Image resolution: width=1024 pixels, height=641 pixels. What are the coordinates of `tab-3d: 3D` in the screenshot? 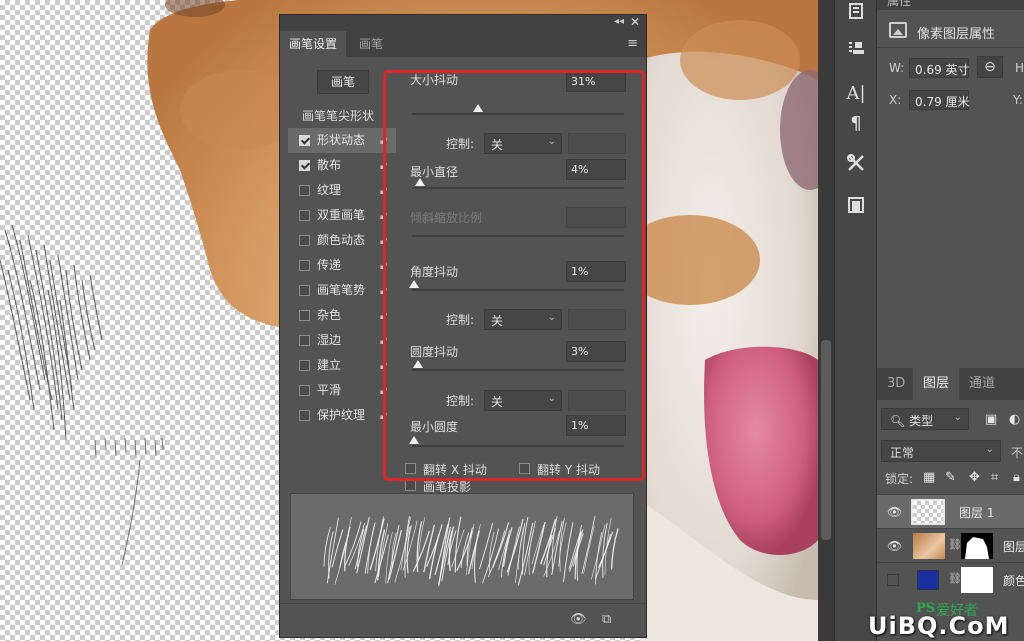 It's located at (896, 384).